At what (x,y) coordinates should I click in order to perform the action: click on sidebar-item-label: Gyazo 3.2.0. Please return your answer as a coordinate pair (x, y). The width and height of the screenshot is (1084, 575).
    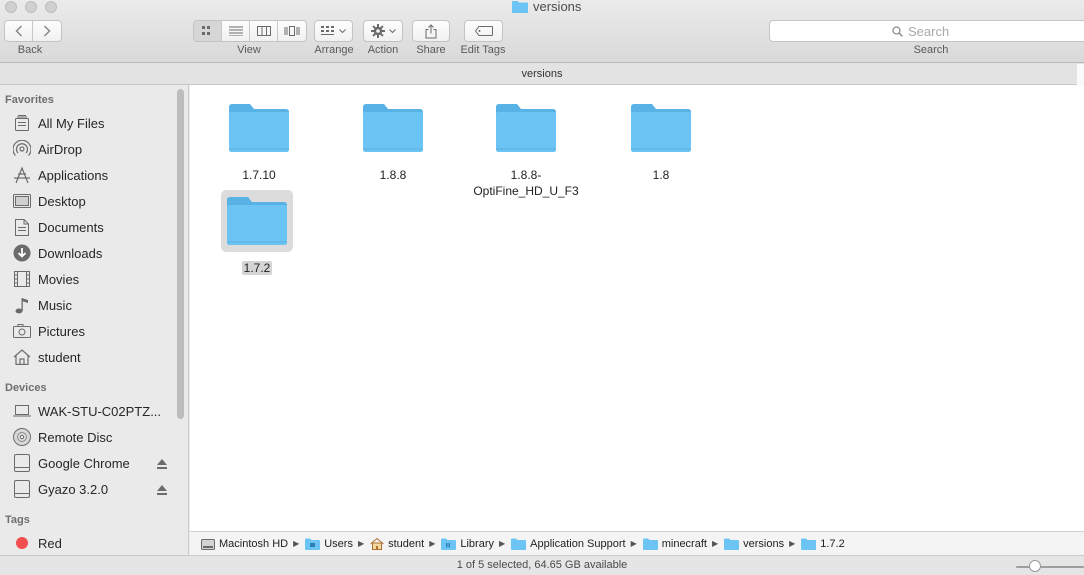
    Looking at the image, I should click on (73, 489).